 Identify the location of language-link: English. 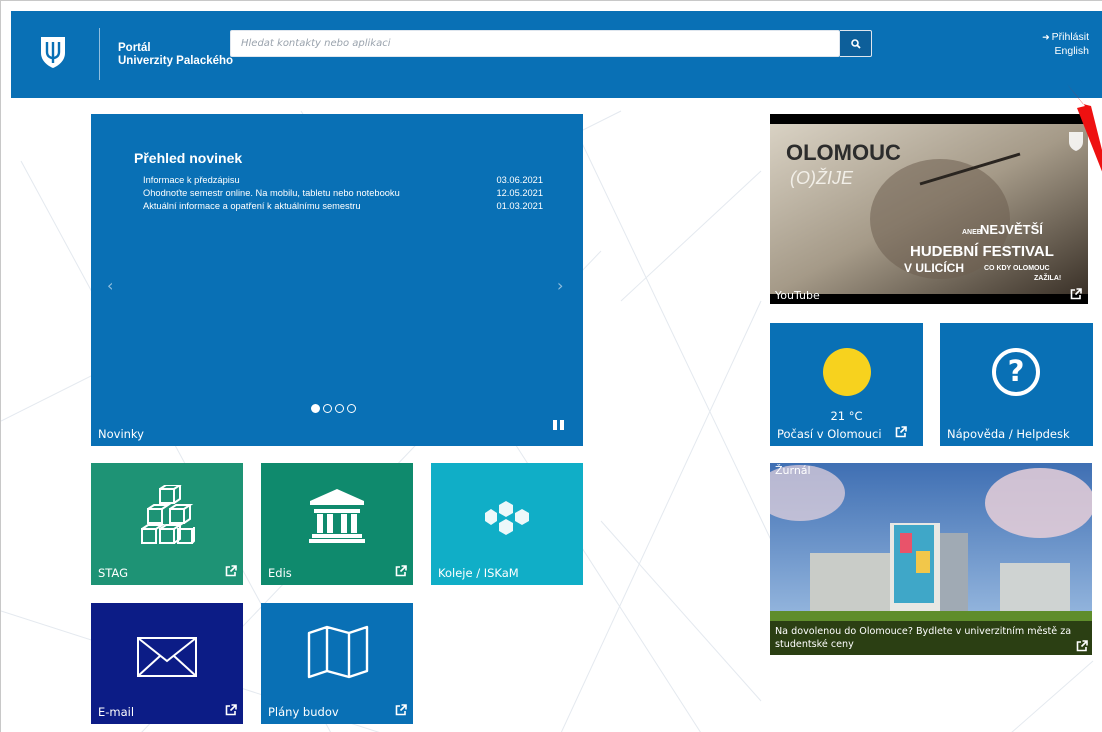
(1065, 51).